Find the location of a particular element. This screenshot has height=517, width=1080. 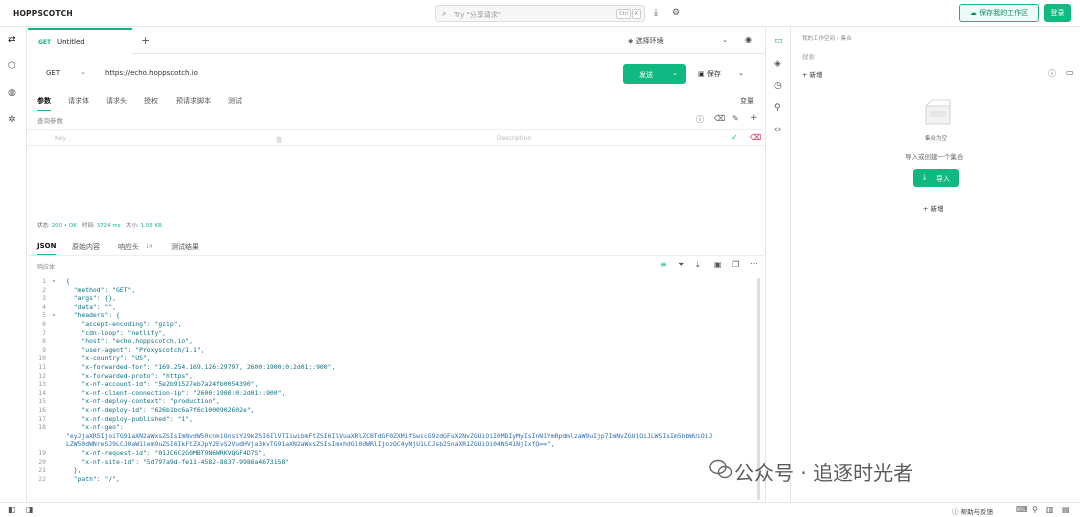

search-input: ⌕ Try "分享请求" Ctrl K is located at coordinates (540, 13).